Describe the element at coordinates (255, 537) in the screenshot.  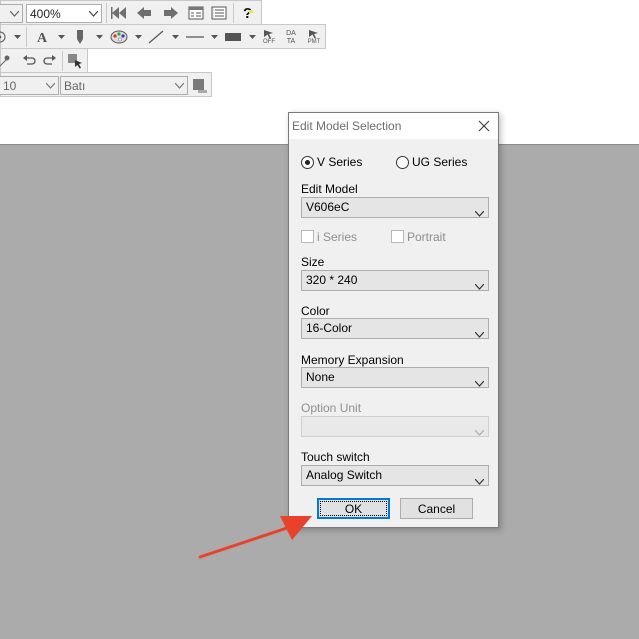
I see `annotation-arrow-icon` at that location.